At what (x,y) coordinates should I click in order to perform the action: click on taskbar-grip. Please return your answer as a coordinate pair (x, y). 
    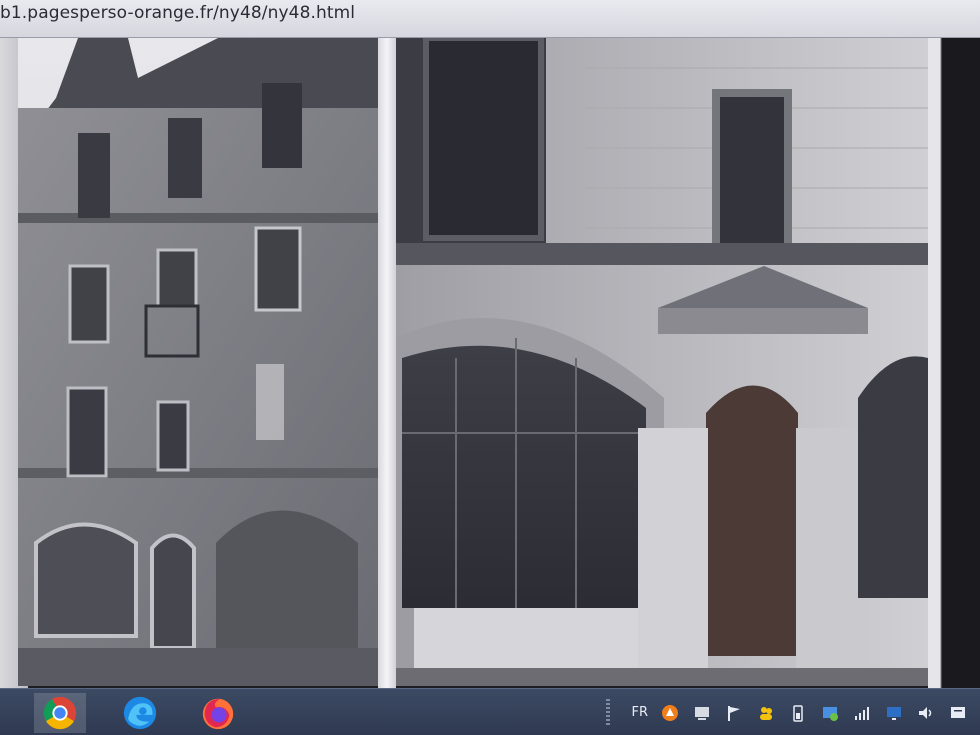
    Looking at the image, I should click on (608, 713).